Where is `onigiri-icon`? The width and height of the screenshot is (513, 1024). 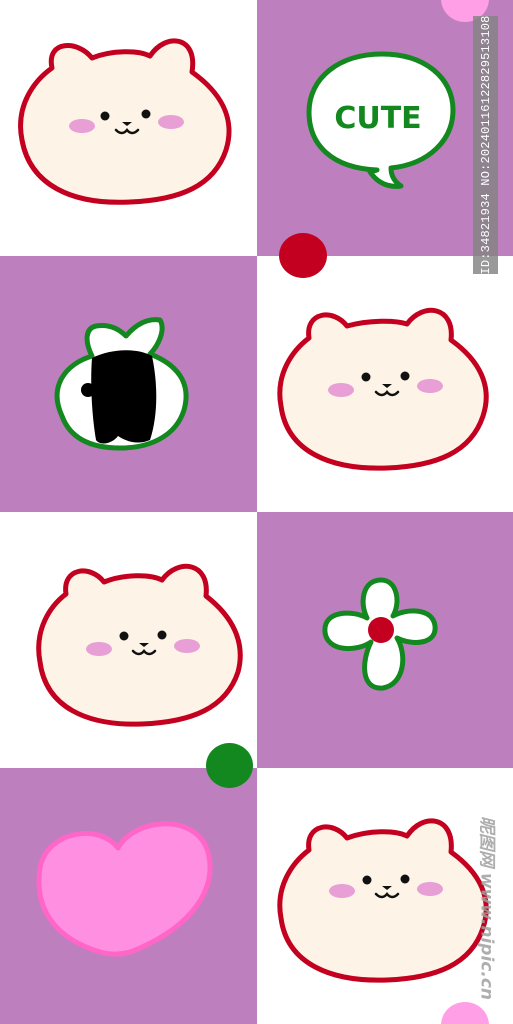
onigiri-icon is located at coordinates (121, 384).